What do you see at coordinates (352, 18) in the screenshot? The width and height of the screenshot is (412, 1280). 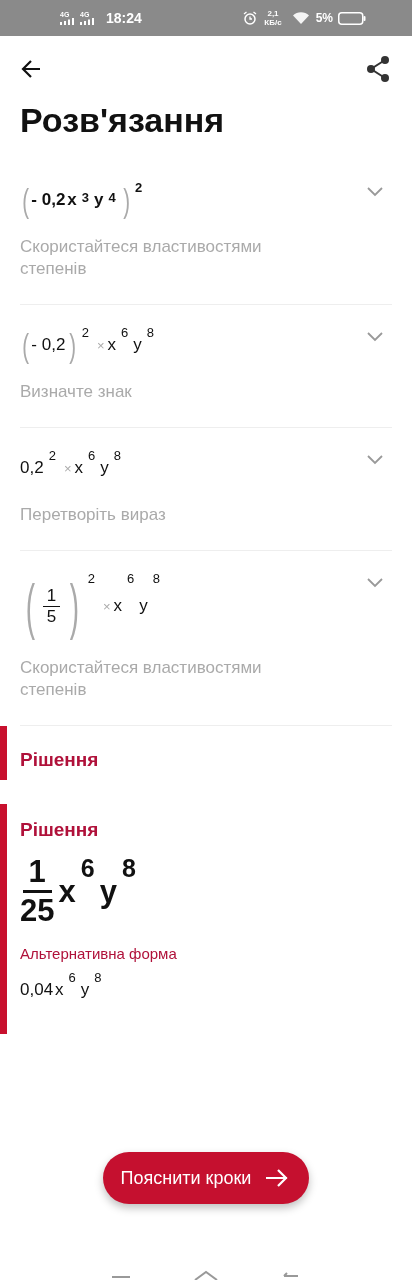 I see `battery-icon` at bounding box center [352, 18].